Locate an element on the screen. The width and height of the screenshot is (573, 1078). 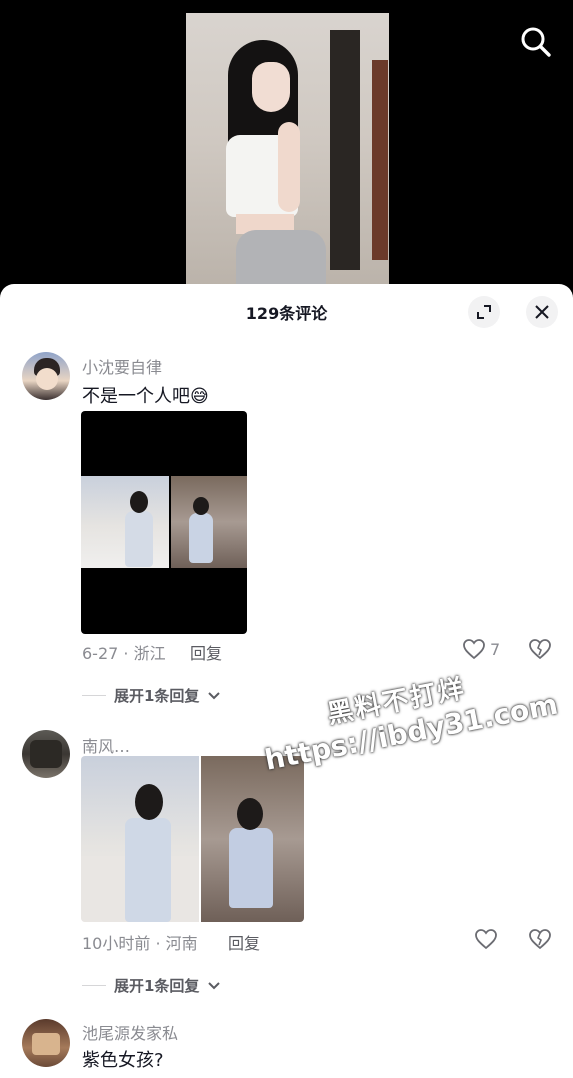
video-person-arm is located at coordinates (289, 167).